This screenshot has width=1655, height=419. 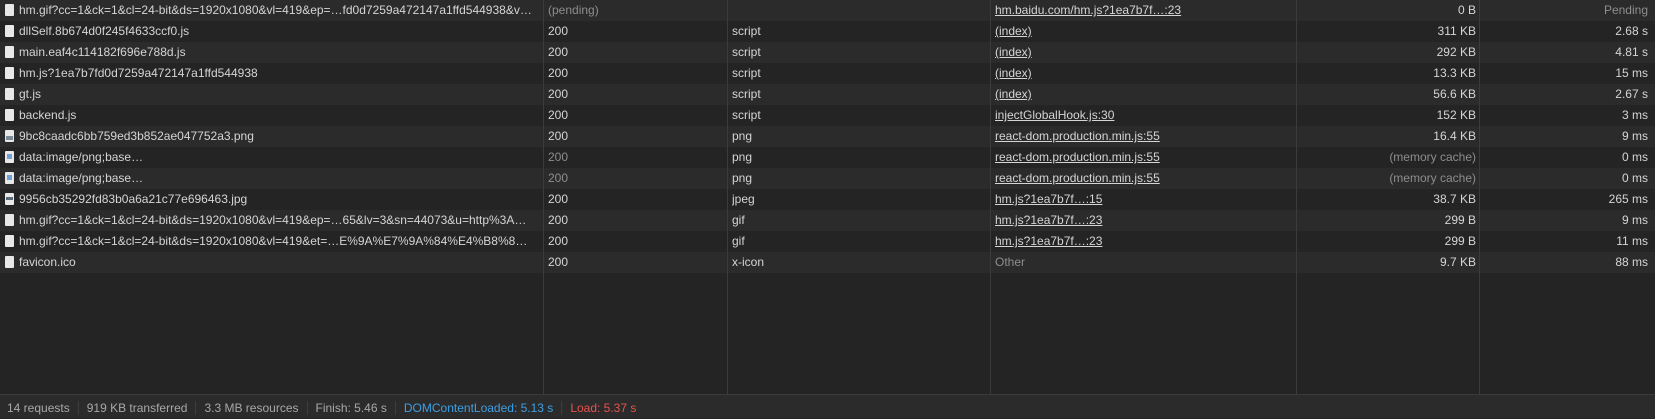 I want to click on request-initiator: injectGlobalHook.js:30, so click(x=1140, y=115).